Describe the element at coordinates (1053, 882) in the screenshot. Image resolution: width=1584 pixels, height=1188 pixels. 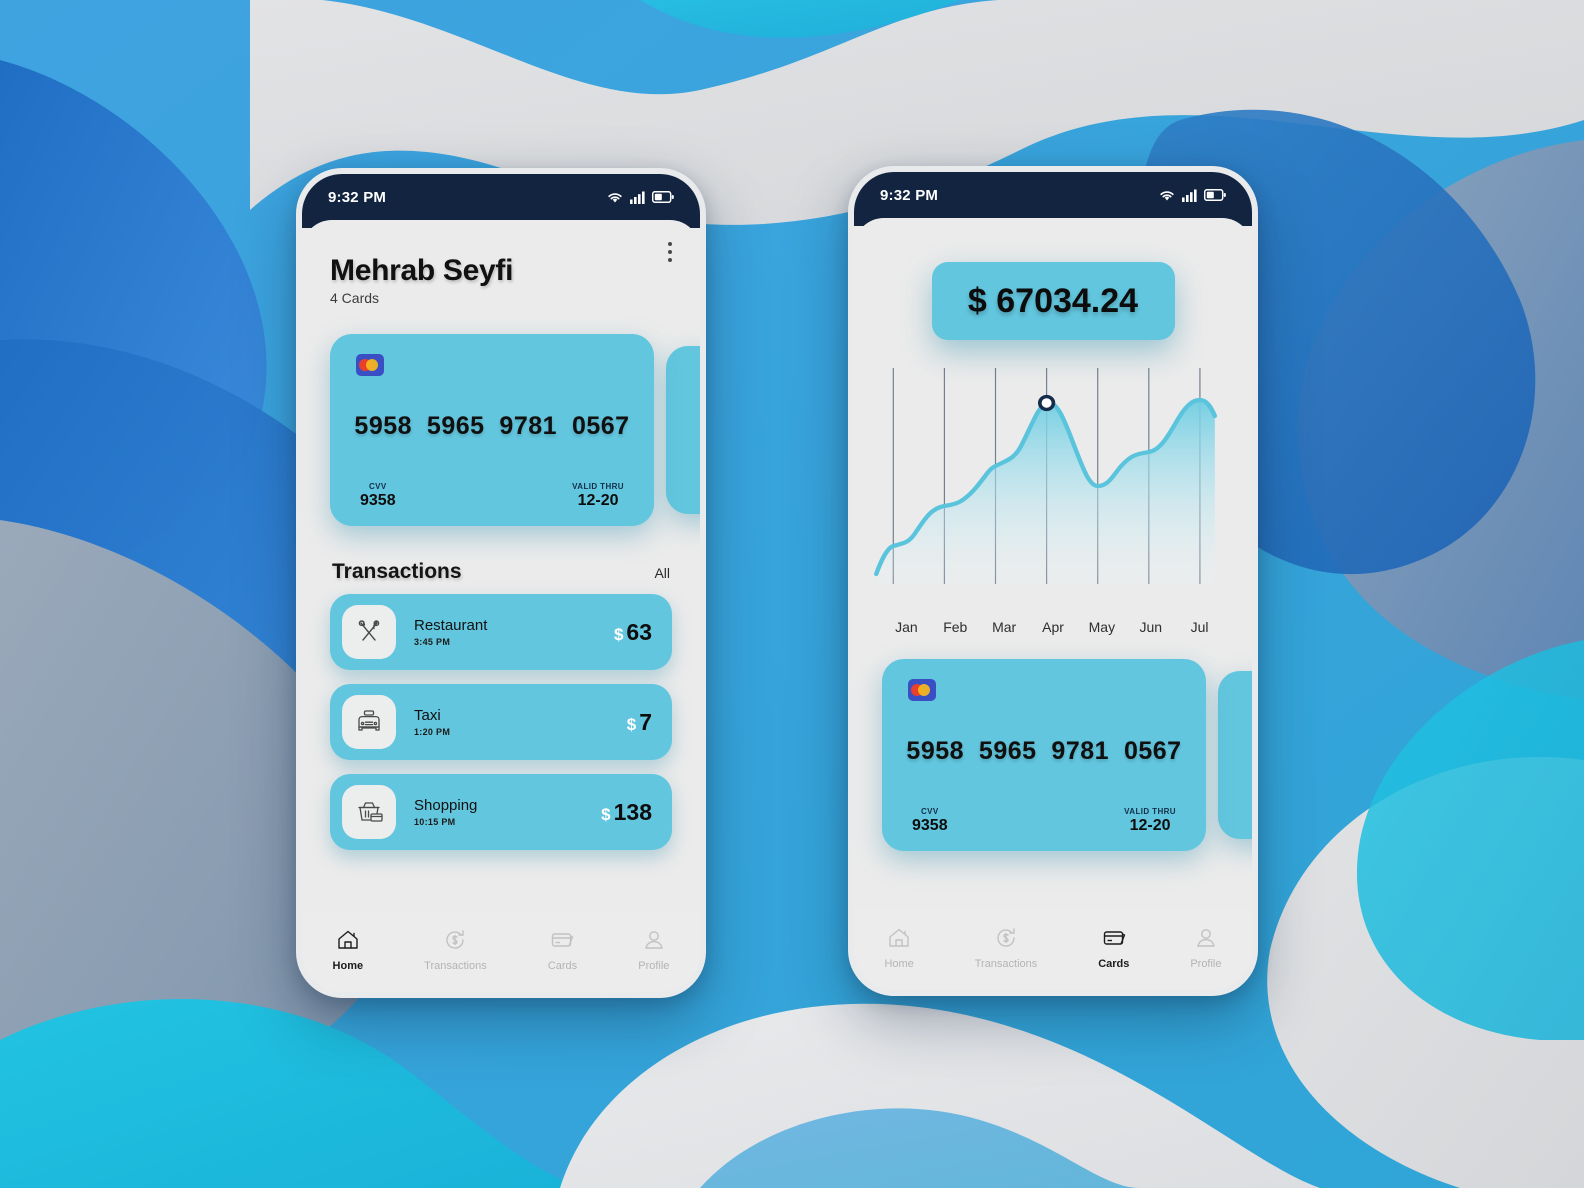
I see `layout-spacer` at that location.